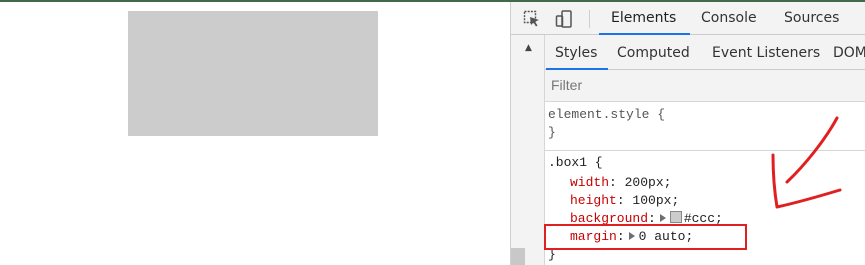  Describe the element at coordinates (552, 132) in the screenshot. I see `element-style-close: }` at that location.